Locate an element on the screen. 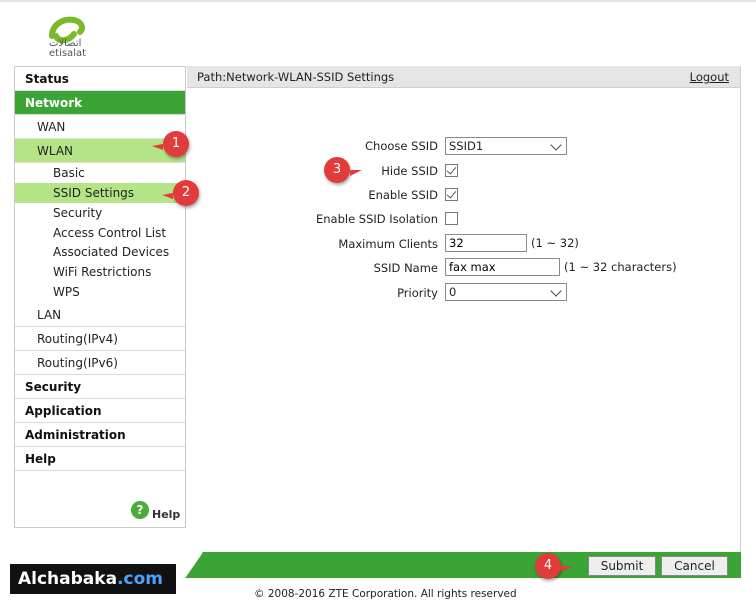 The height and width of the screenshot is (604, 756). site-watermark: Alchabaka.com is located at coordinates (93, 579).